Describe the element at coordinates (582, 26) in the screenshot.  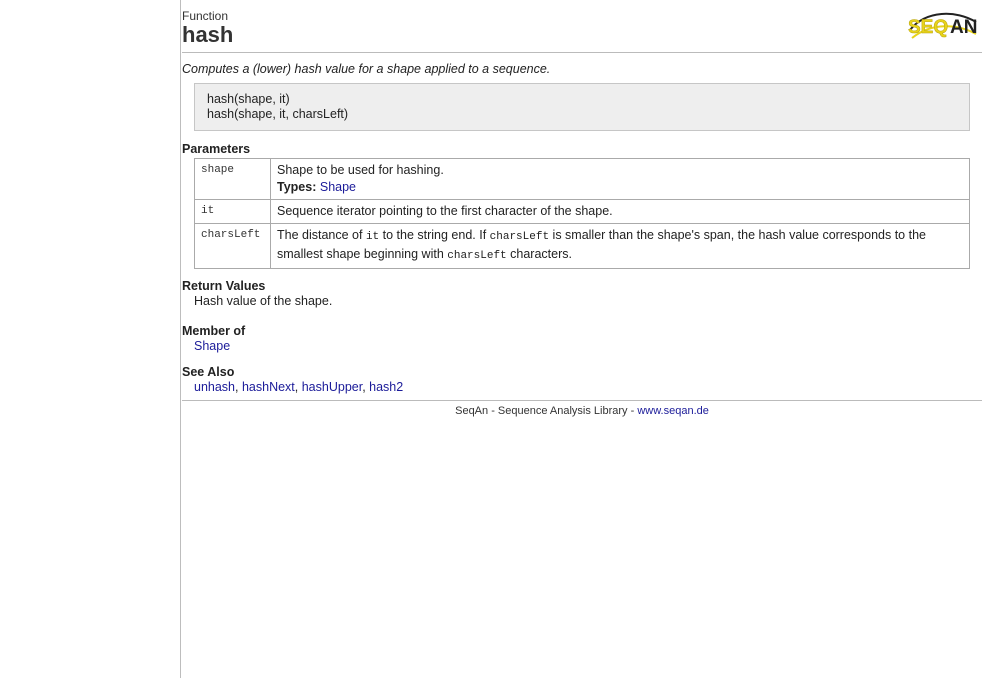
I see `page-header: Function hash SEQ AN` at that location.